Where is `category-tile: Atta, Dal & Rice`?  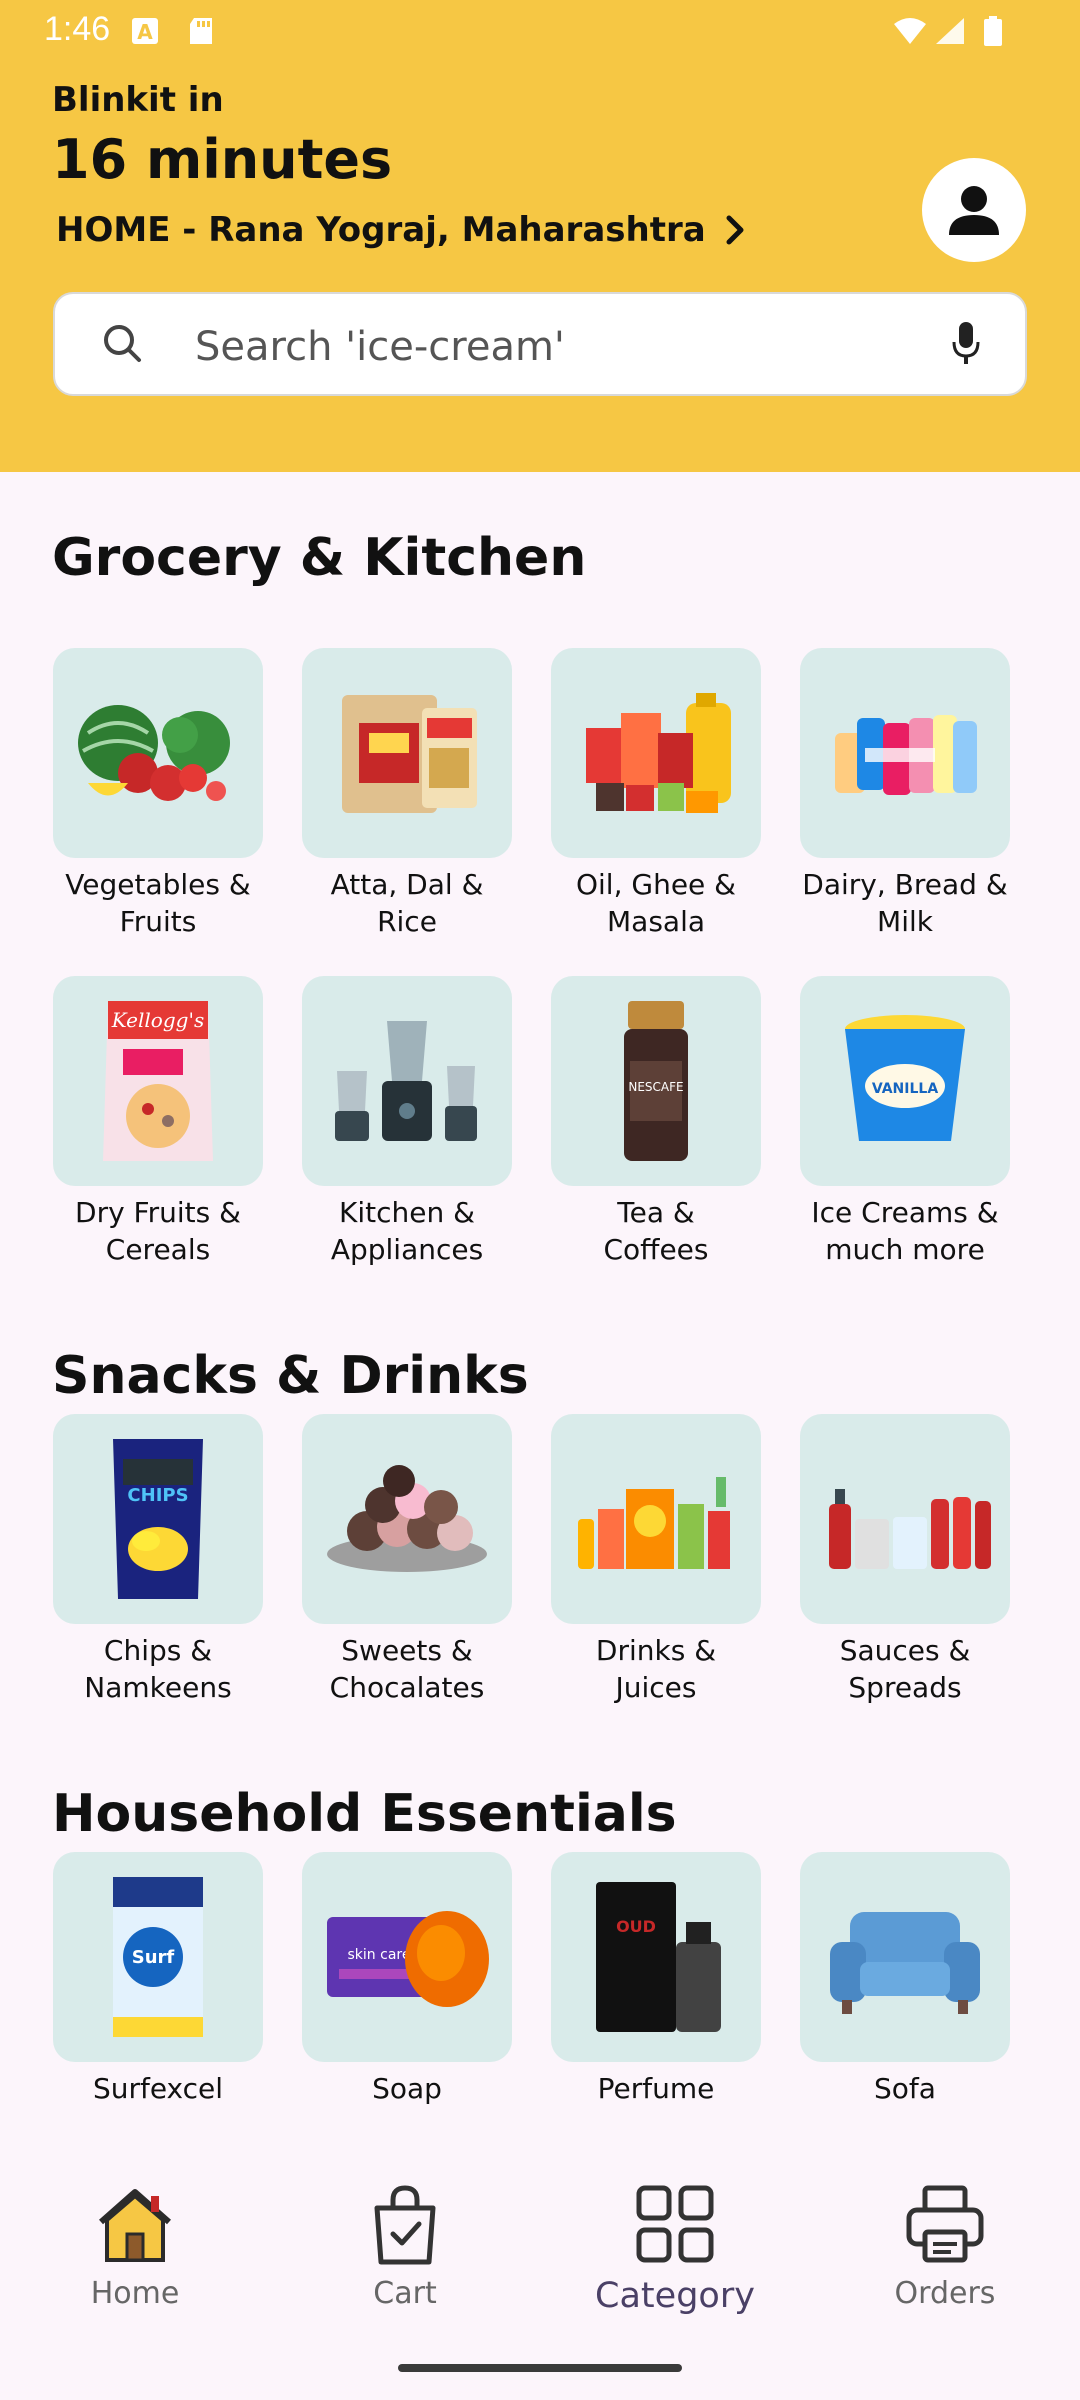
category-tile: Atta, Dal & Rice is located at coordinates (407, 794).